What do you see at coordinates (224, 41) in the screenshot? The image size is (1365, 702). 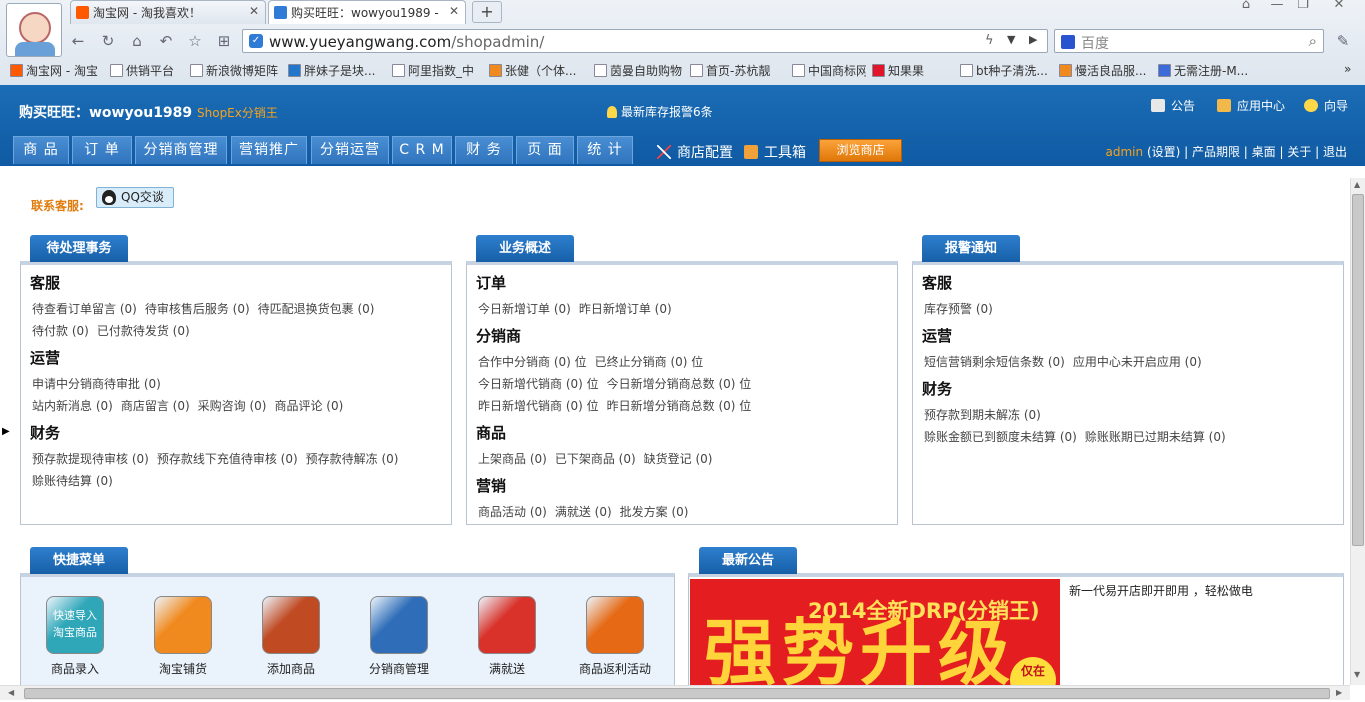 I see `apps-grid-icon: ⊞` at bounding box center [224, 41].